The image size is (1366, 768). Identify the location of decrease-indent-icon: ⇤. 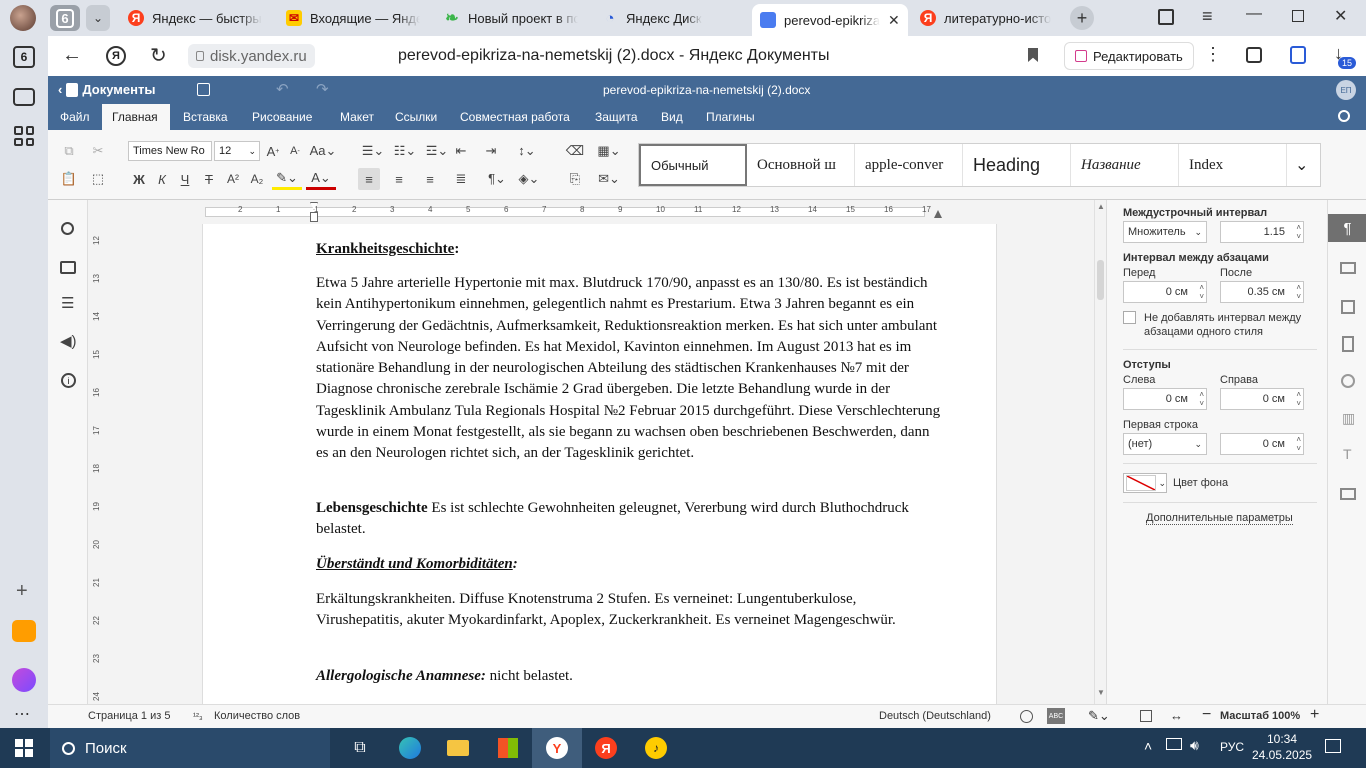
(461, 151).